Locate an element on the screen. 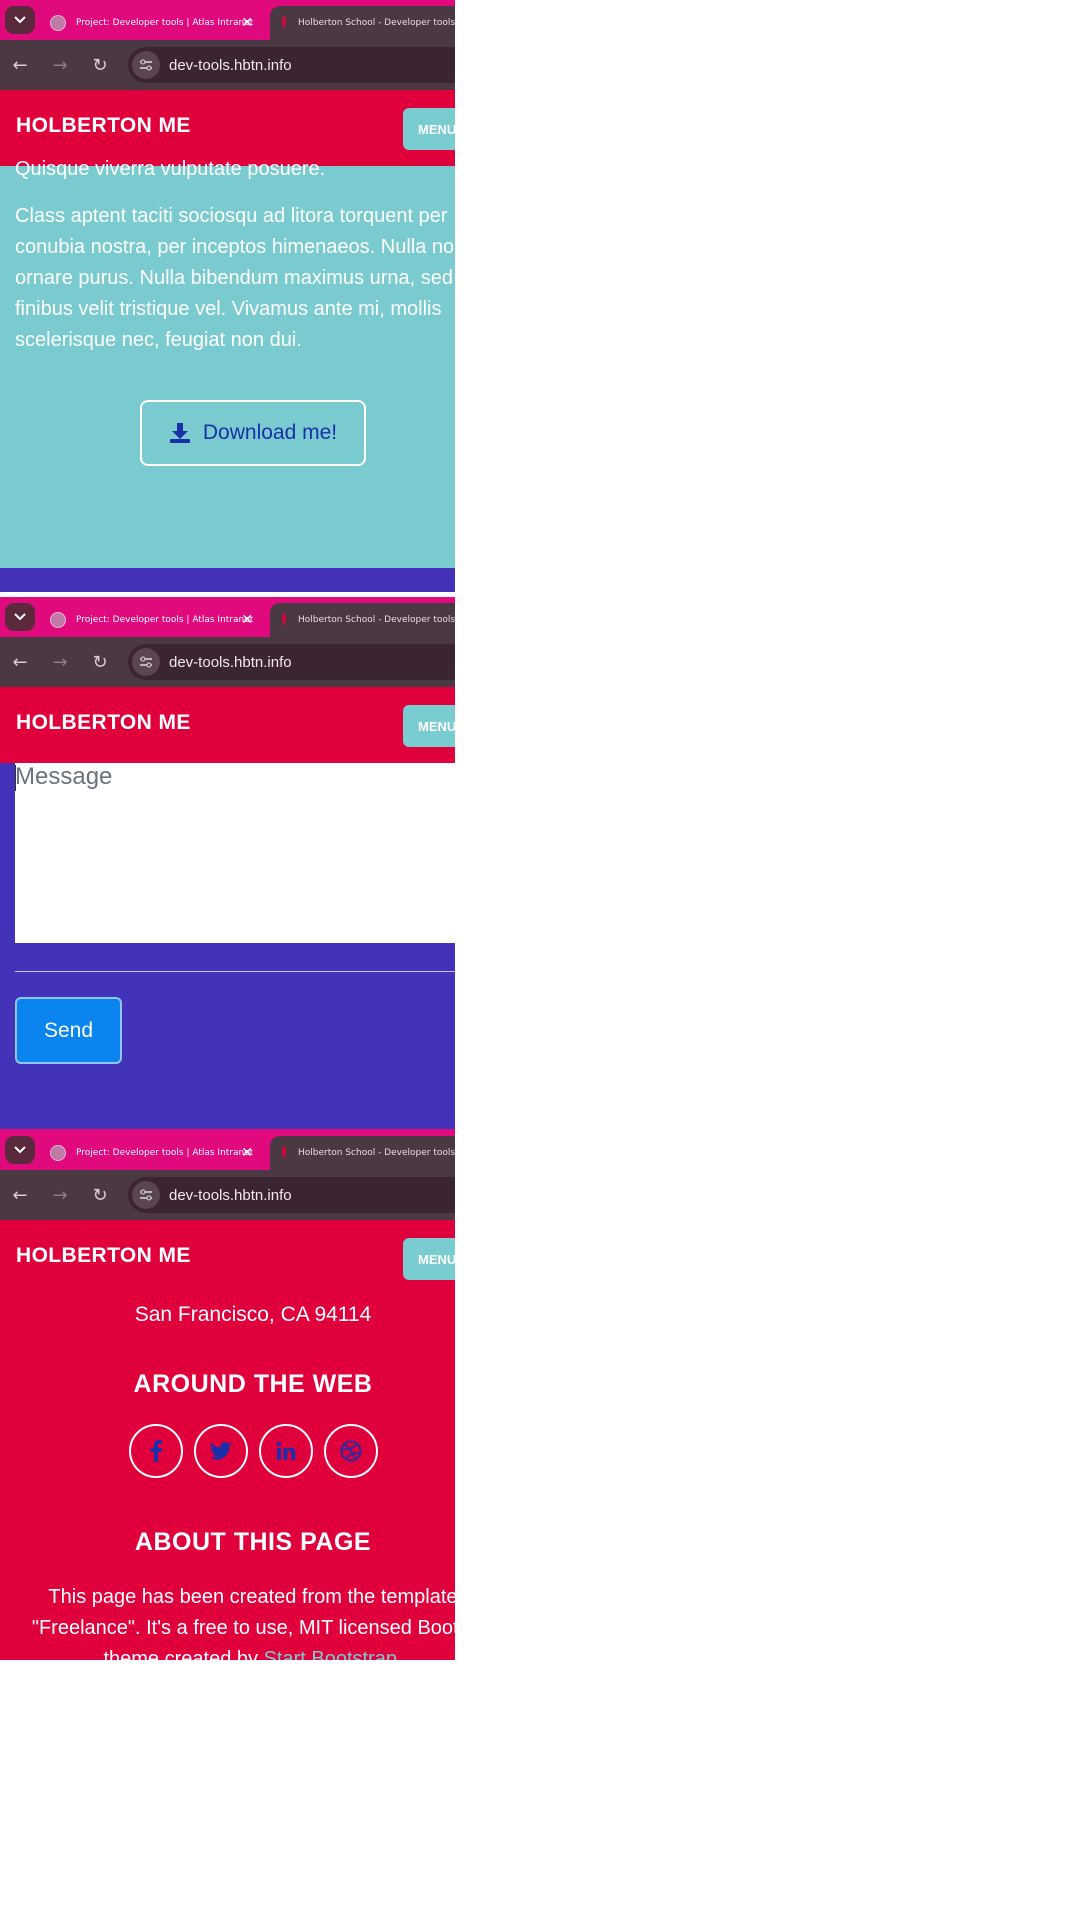 This screenshot has width=1080, height=1920. paragraph-line: scelerisque nec, feugiat non dui. is located at coordinates (158, 340).